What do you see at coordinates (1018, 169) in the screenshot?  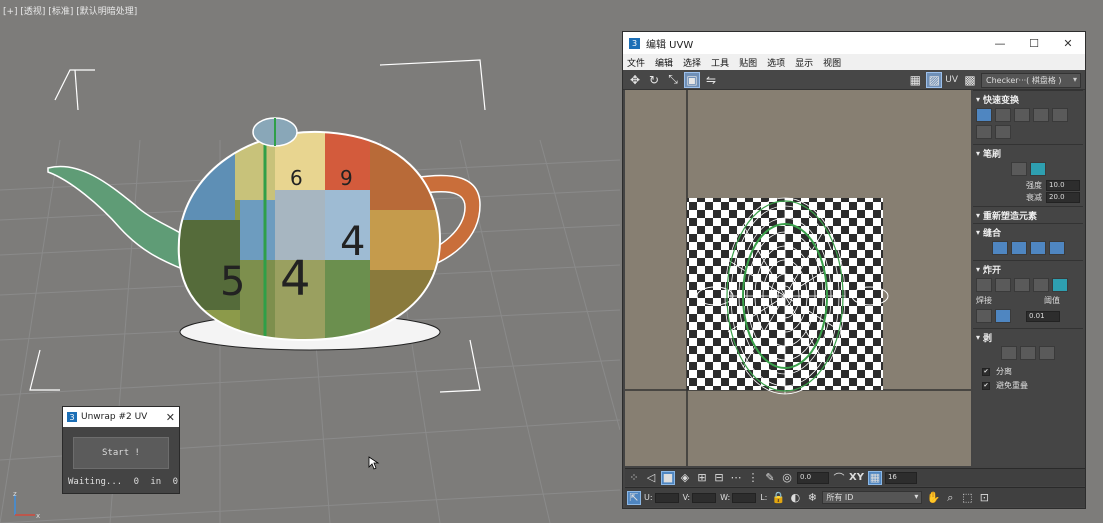 I see `paint-brush-icon` at bounding box center [1018, 169].